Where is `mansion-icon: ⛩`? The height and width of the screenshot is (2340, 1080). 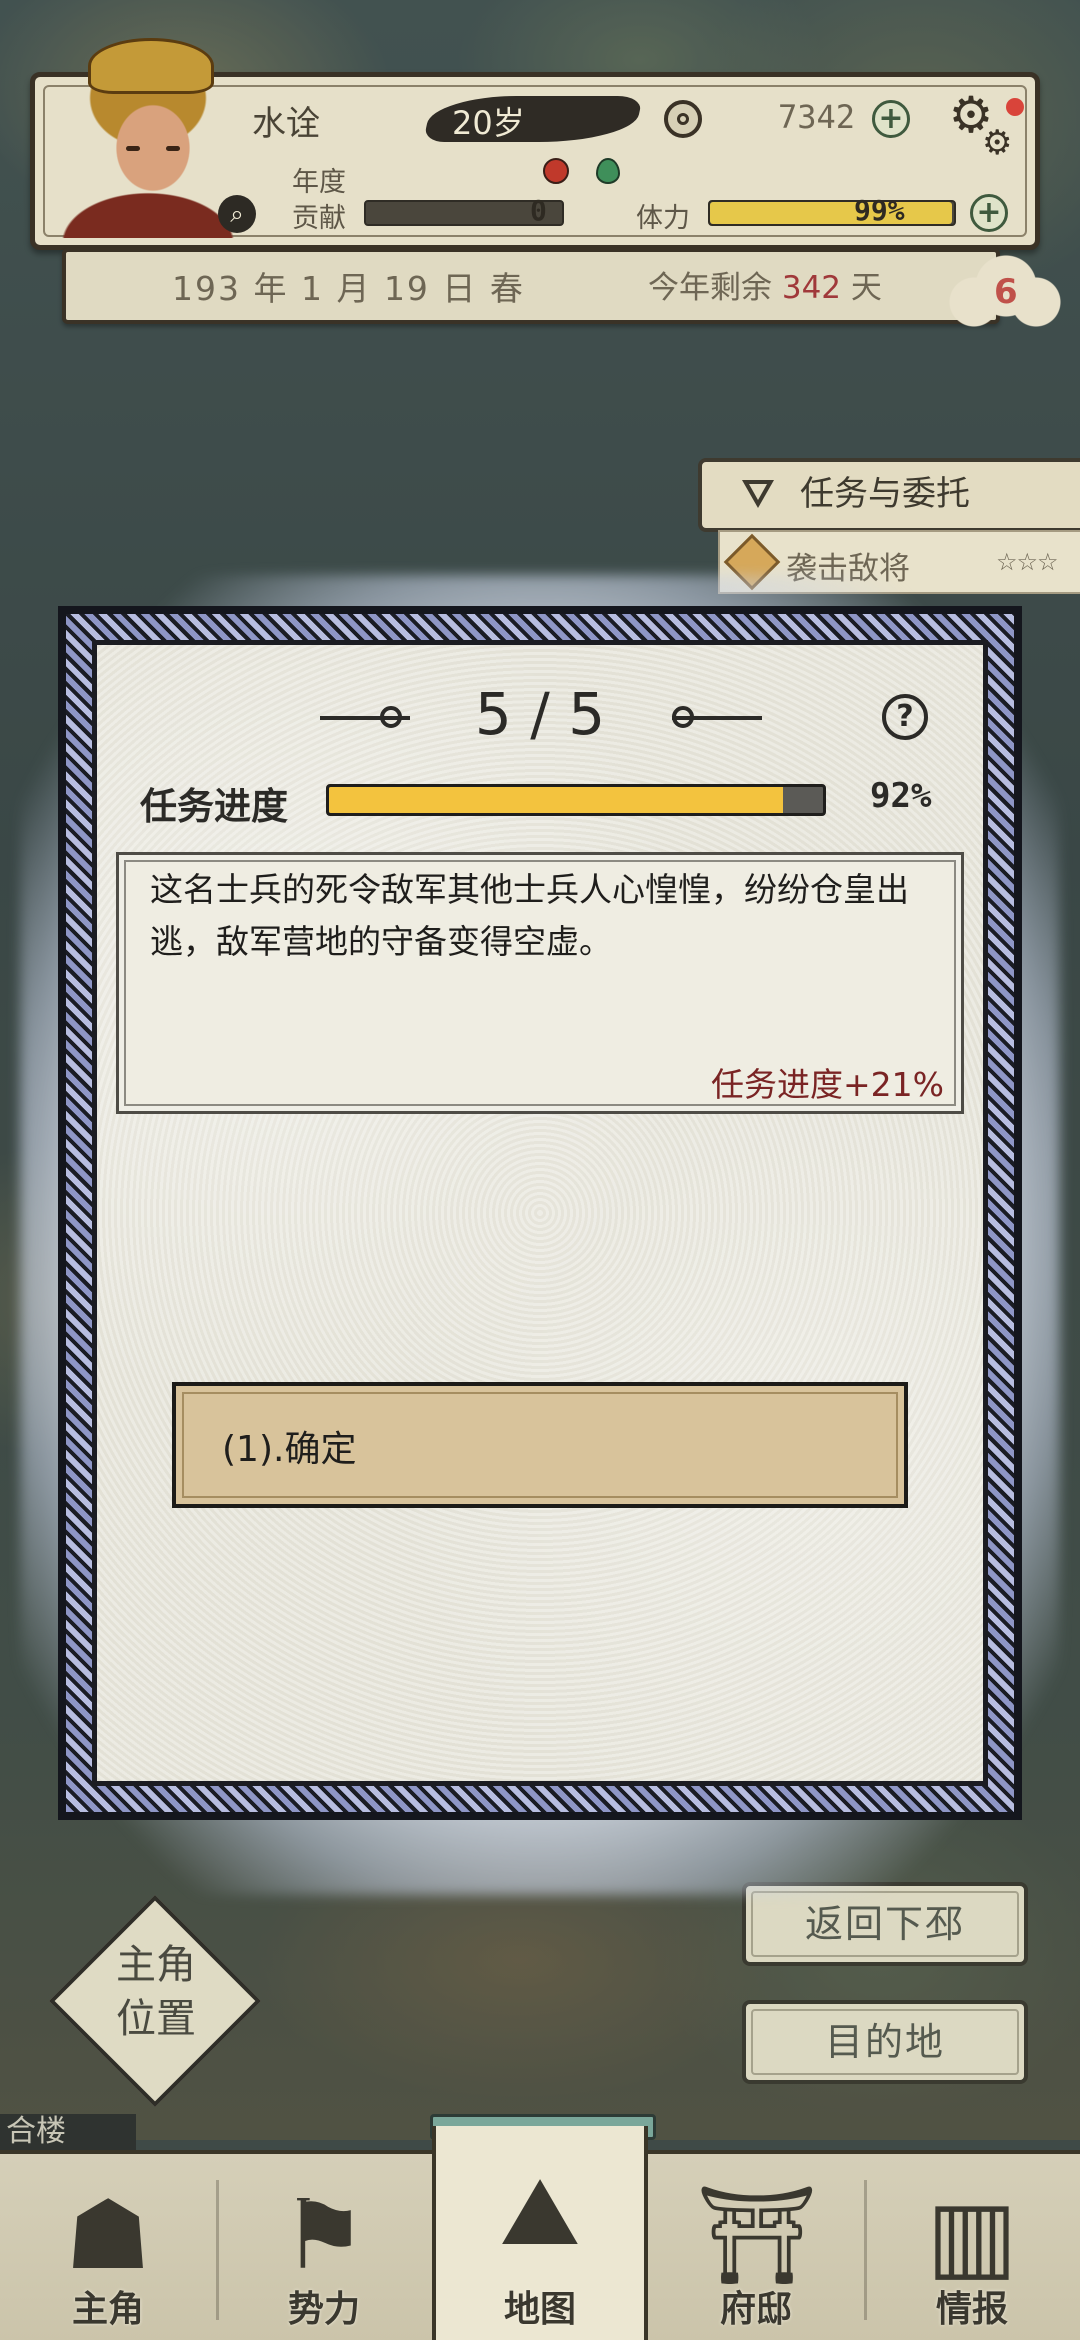
mansion-icon: ⛩ is located at coordinates (757, 2235).